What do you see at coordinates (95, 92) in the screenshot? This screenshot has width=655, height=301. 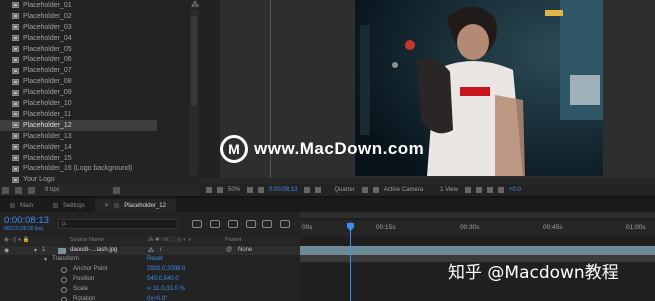 I see `project-item: Placeholder_09` at bounding box center [95, 92].